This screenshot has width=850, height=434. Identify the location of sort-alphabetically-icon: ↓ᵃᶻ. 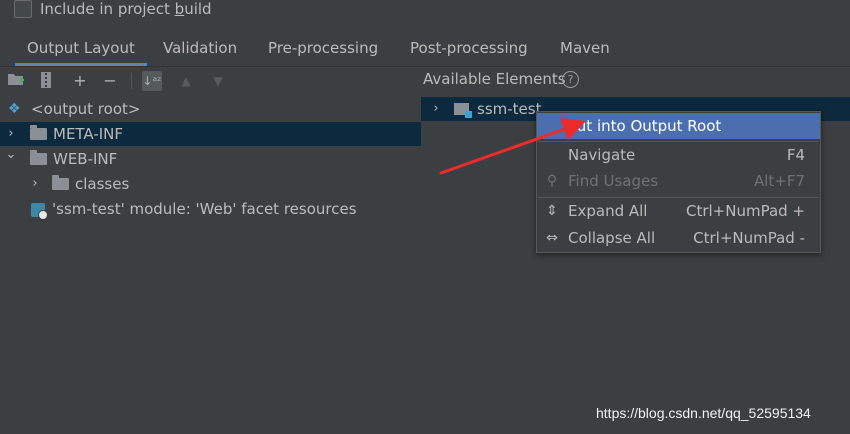
(152, 81).